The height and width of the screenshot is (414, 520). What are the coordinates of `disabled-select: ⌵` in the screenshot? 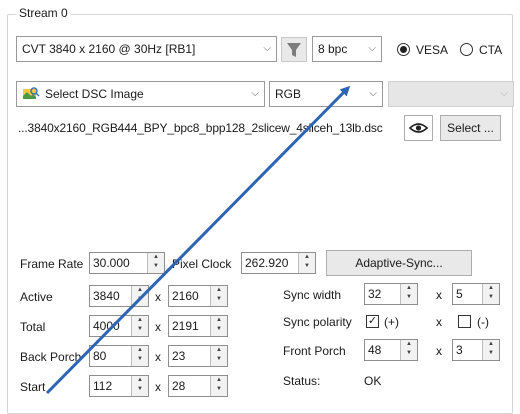 It's located at (451, 94).